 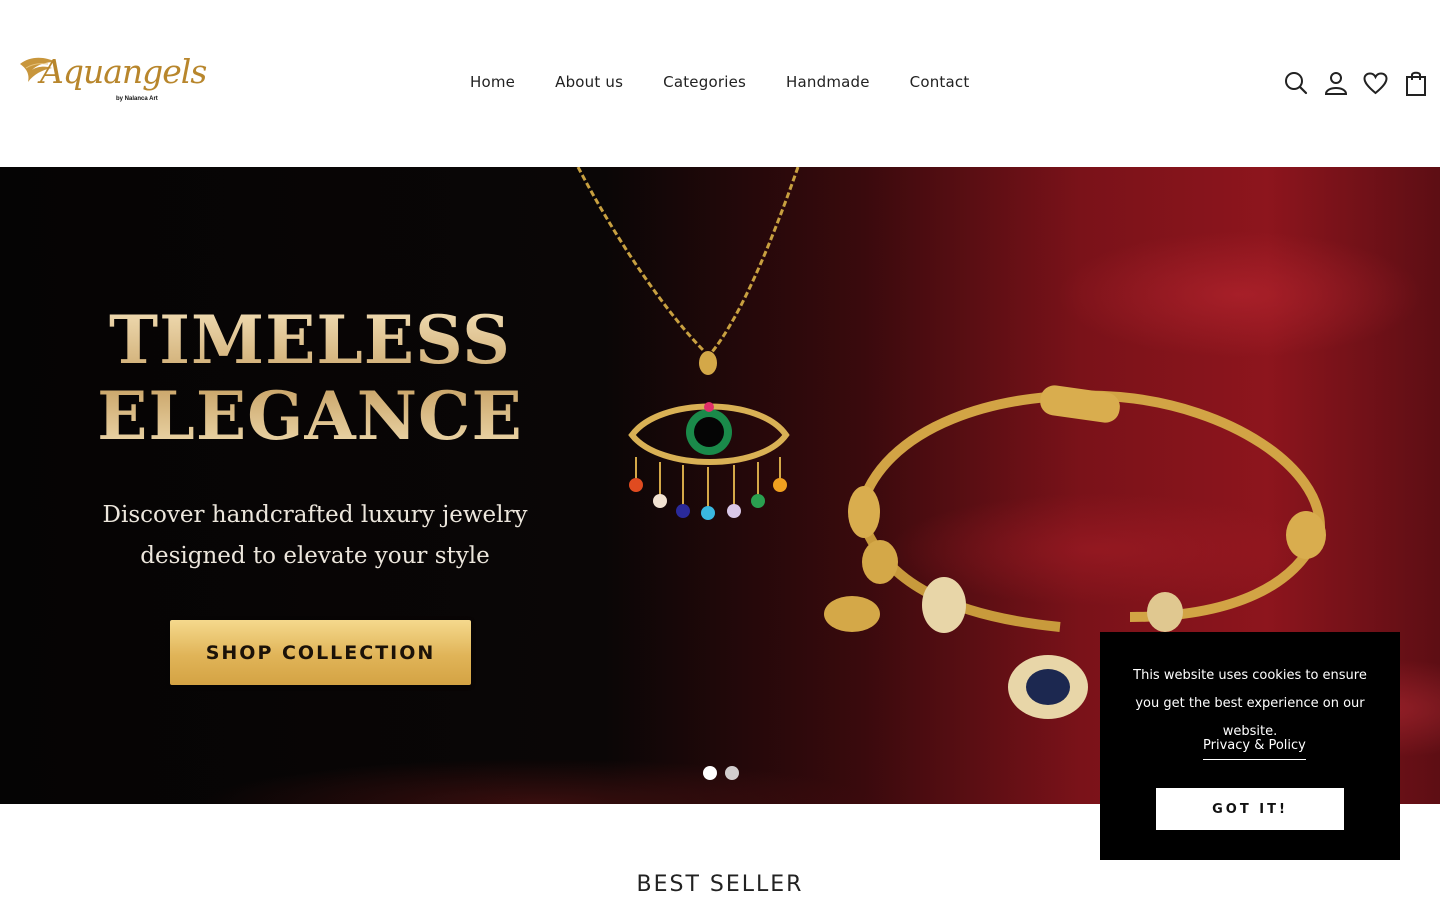 What do you see at coordinates (1415, 83) in the screenshot?
I see `cart-bag-icon` at bounding box center [1415, 83].